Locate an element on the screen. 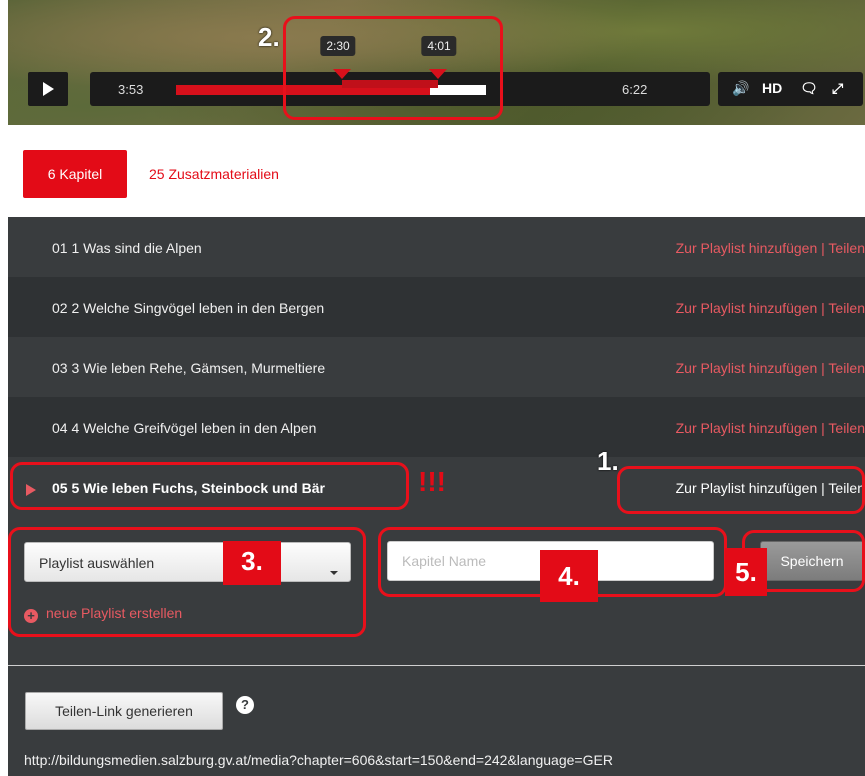  player-icons: 🔊 HD 🗨 ⤢ is located at coordinates (790, 89).